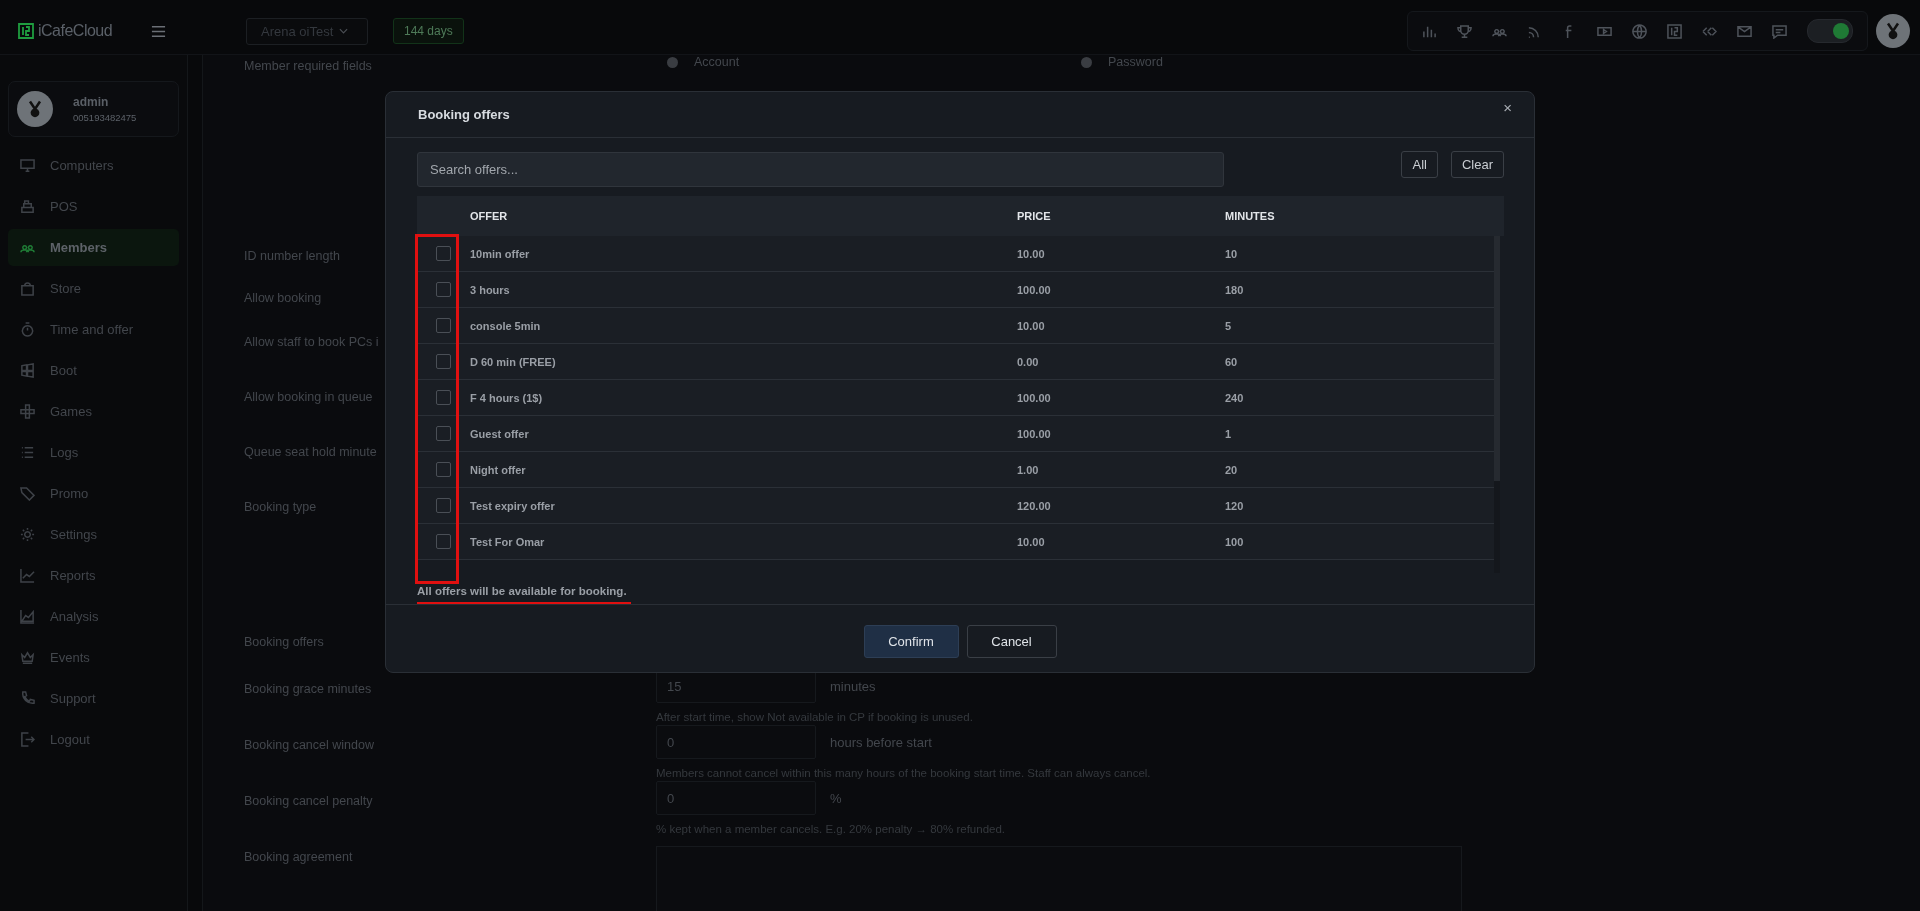 This screenshot has height=911, width=1920. Describe the element at coordinates (911, 641) in the screenshot. I see `confirm-button: Confirm` at that location.